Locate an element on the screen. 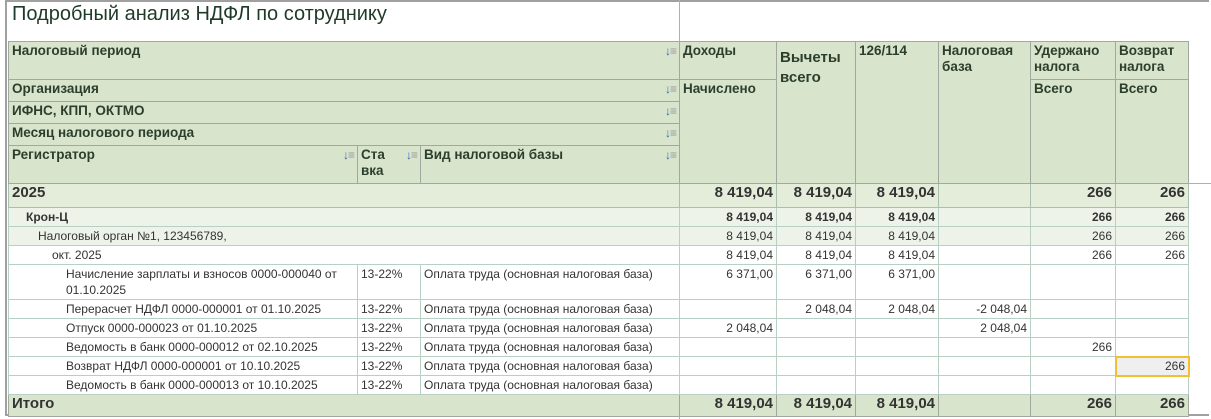 This screenshot has height=419, width=1211. header-ifns: ↓≡ ИФНС, КПП, ОКТМО is located at coordinates (344, 112).